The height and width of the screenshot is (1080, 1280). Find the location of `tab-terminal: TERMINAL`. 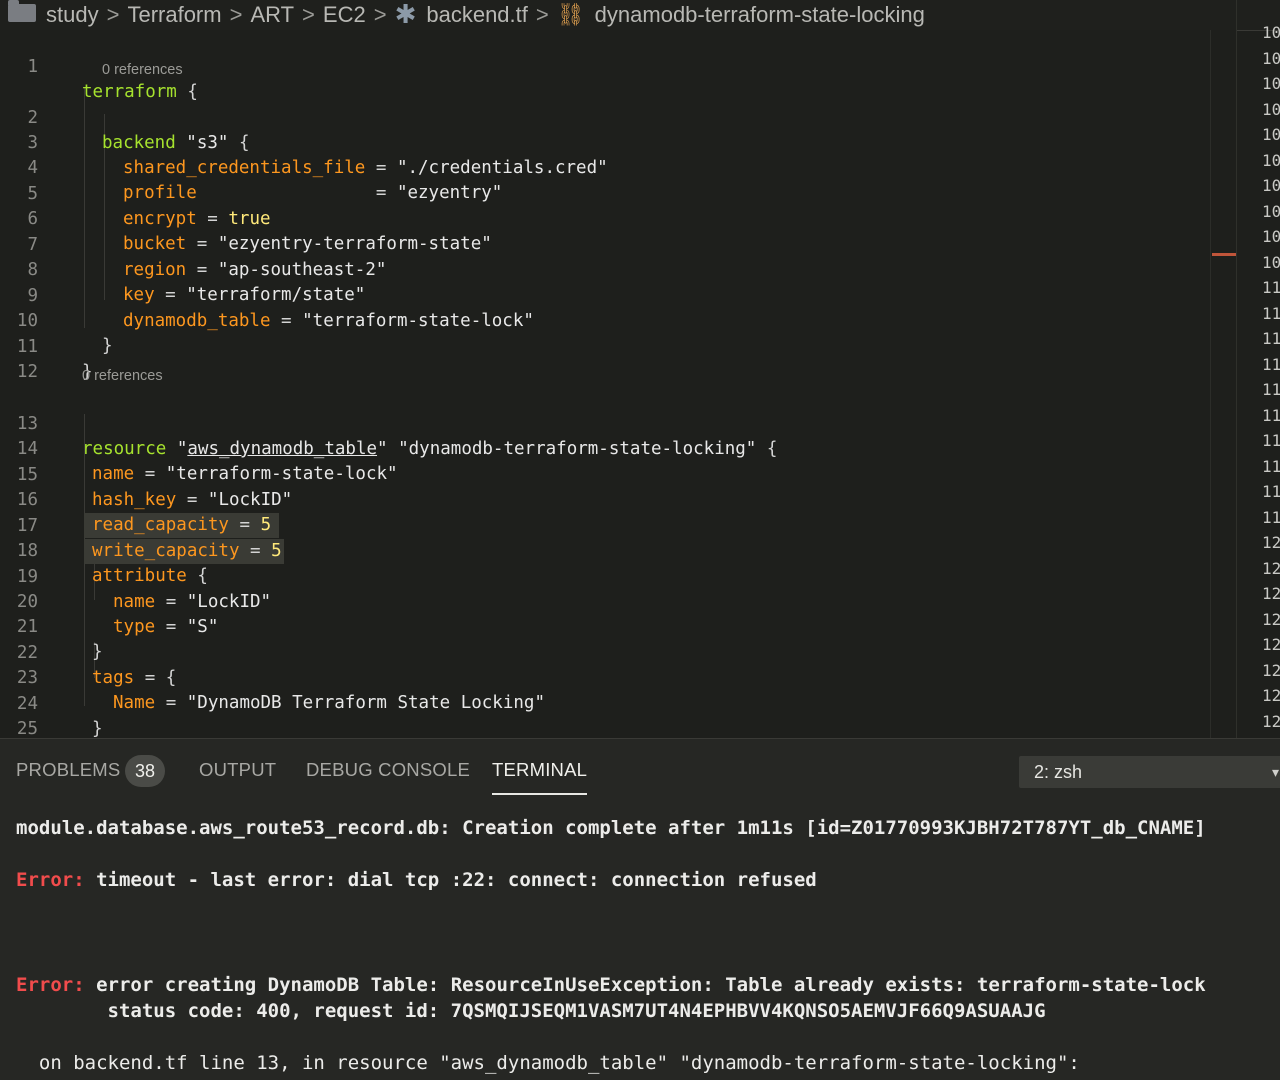

tab-terminal: TERMINAL is located at coordinates (540, 777).